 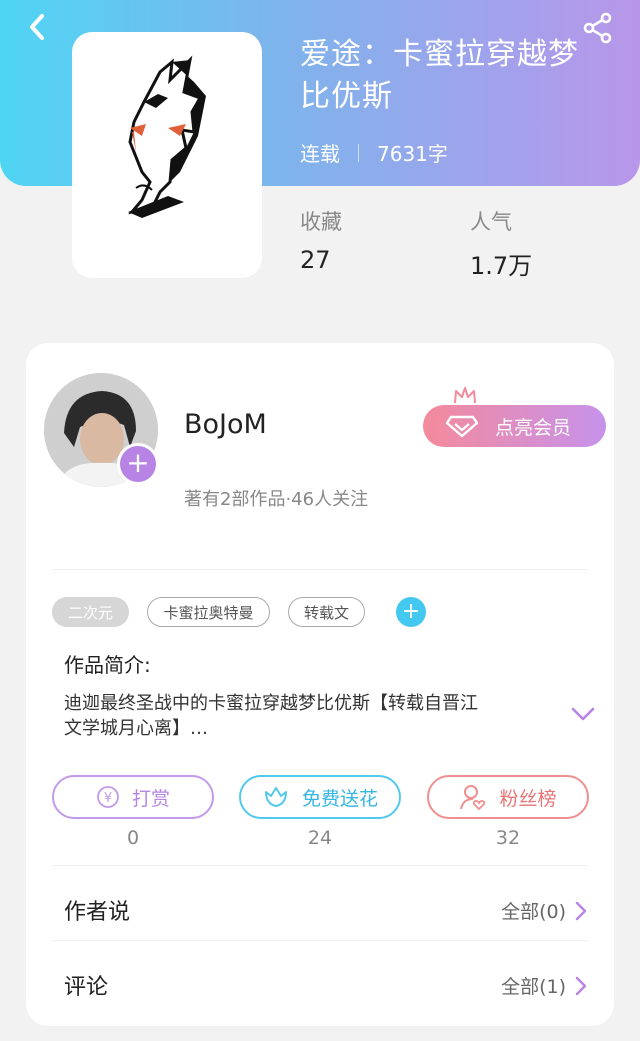 I want to click on favorites-label: 收藏, so click(x=321, y=222).